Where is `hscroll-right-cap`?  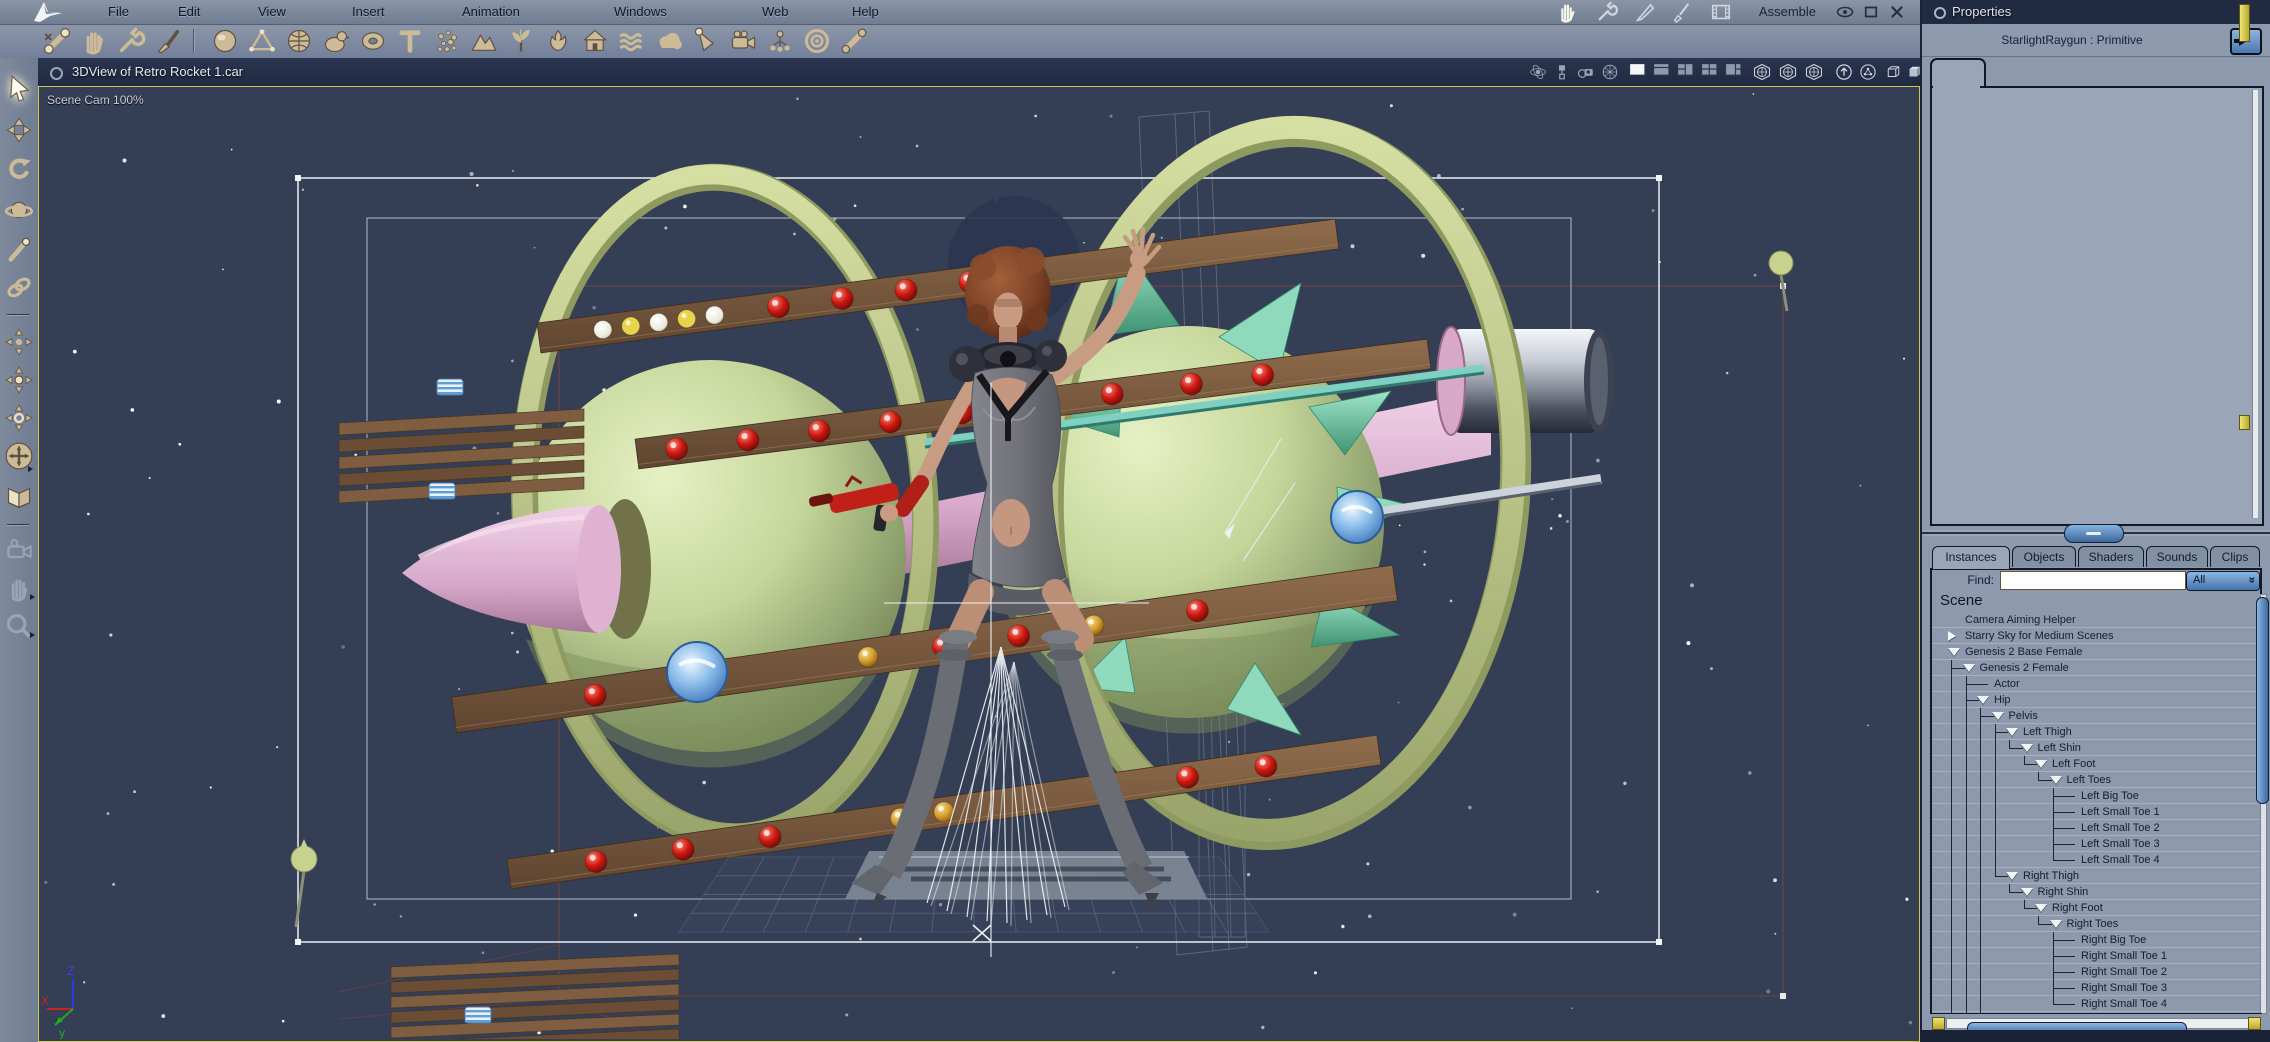 hscroll-right-cap is located at coordinates (2254, 1023).